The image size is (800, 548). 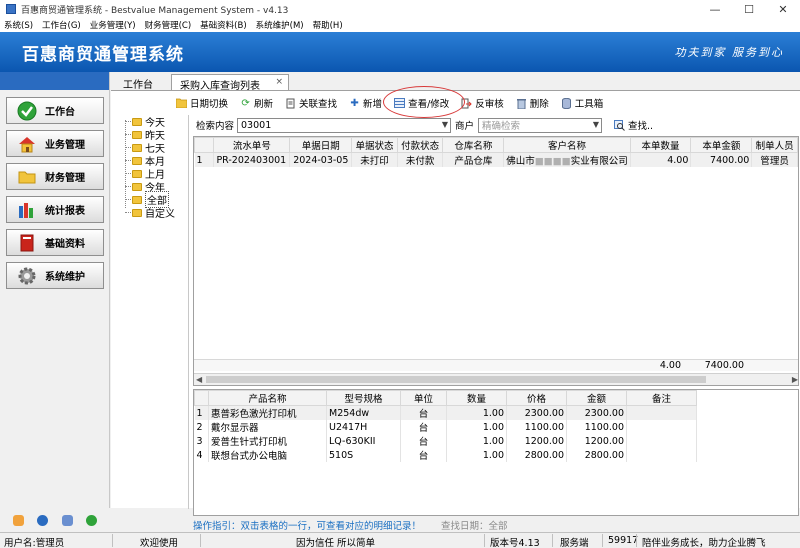 What do you see at coordinates (18, 25) in the screenshot?
I see `menu-system: 系统(S)` at bounding box center [18, 25].